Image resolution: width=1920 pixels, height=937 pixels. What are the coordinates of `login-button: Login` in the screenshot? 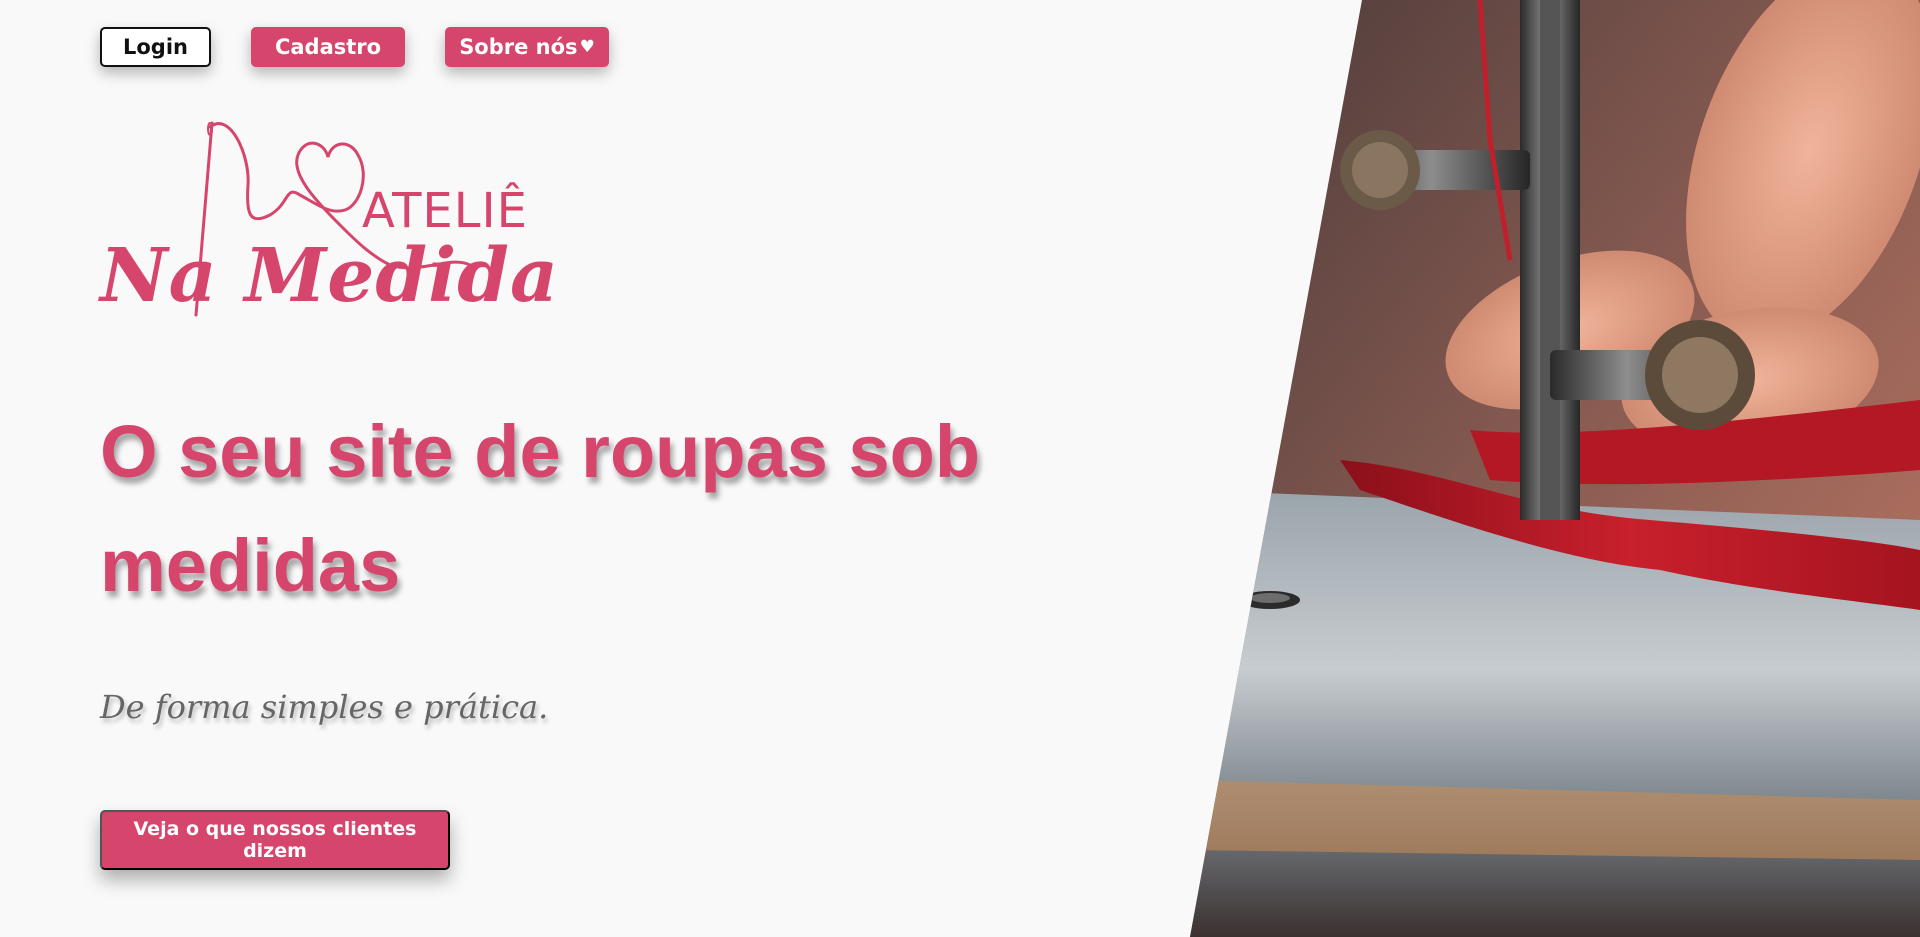 It's located at (155, 47).